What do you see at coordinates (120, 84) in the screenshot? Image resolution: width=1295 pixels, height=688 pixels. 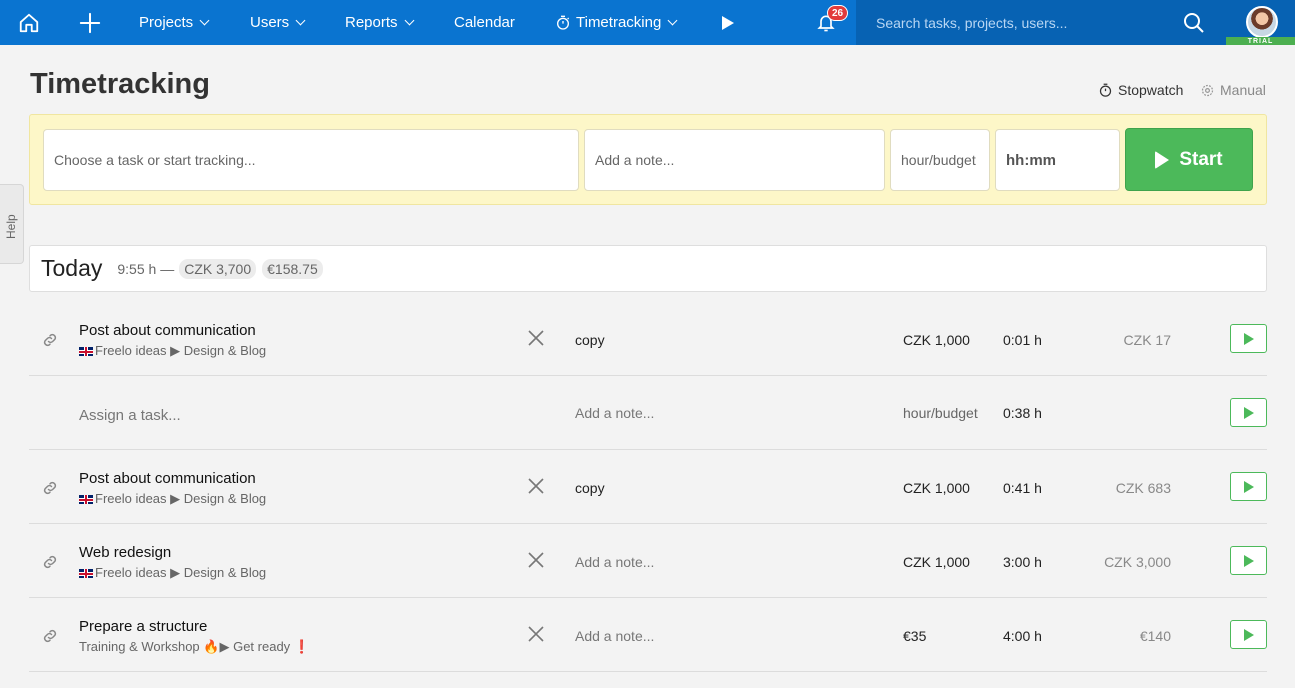 I see `page-title: Timetracking` at bounding box center [120, 84].